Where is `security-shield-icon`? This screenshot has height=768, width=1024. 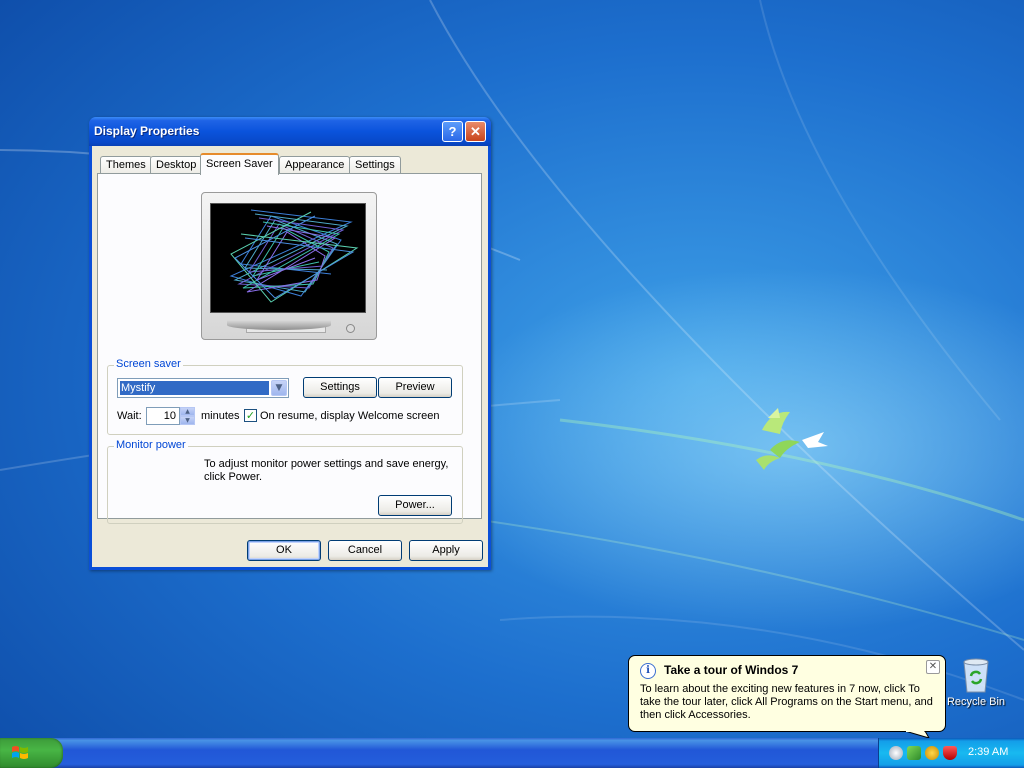
security-shield-icon is located at coordinates (950, 753).